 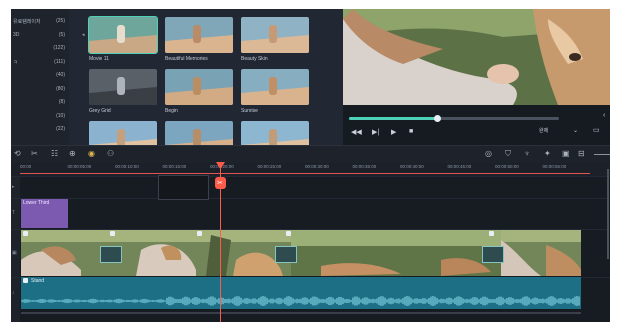 I want to click on monitor-icon: ▭, so click(x=596, y=130).